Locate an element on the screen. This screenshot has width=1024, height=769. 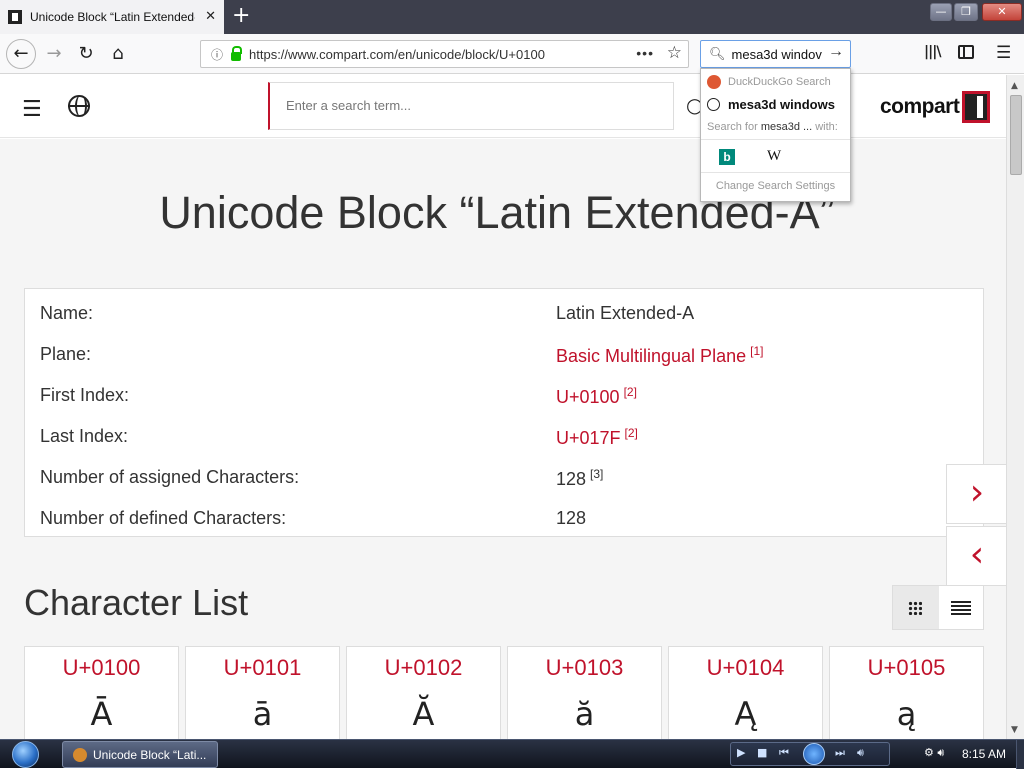
back-arrow-icon: ← is located at coordinates (21, 54).